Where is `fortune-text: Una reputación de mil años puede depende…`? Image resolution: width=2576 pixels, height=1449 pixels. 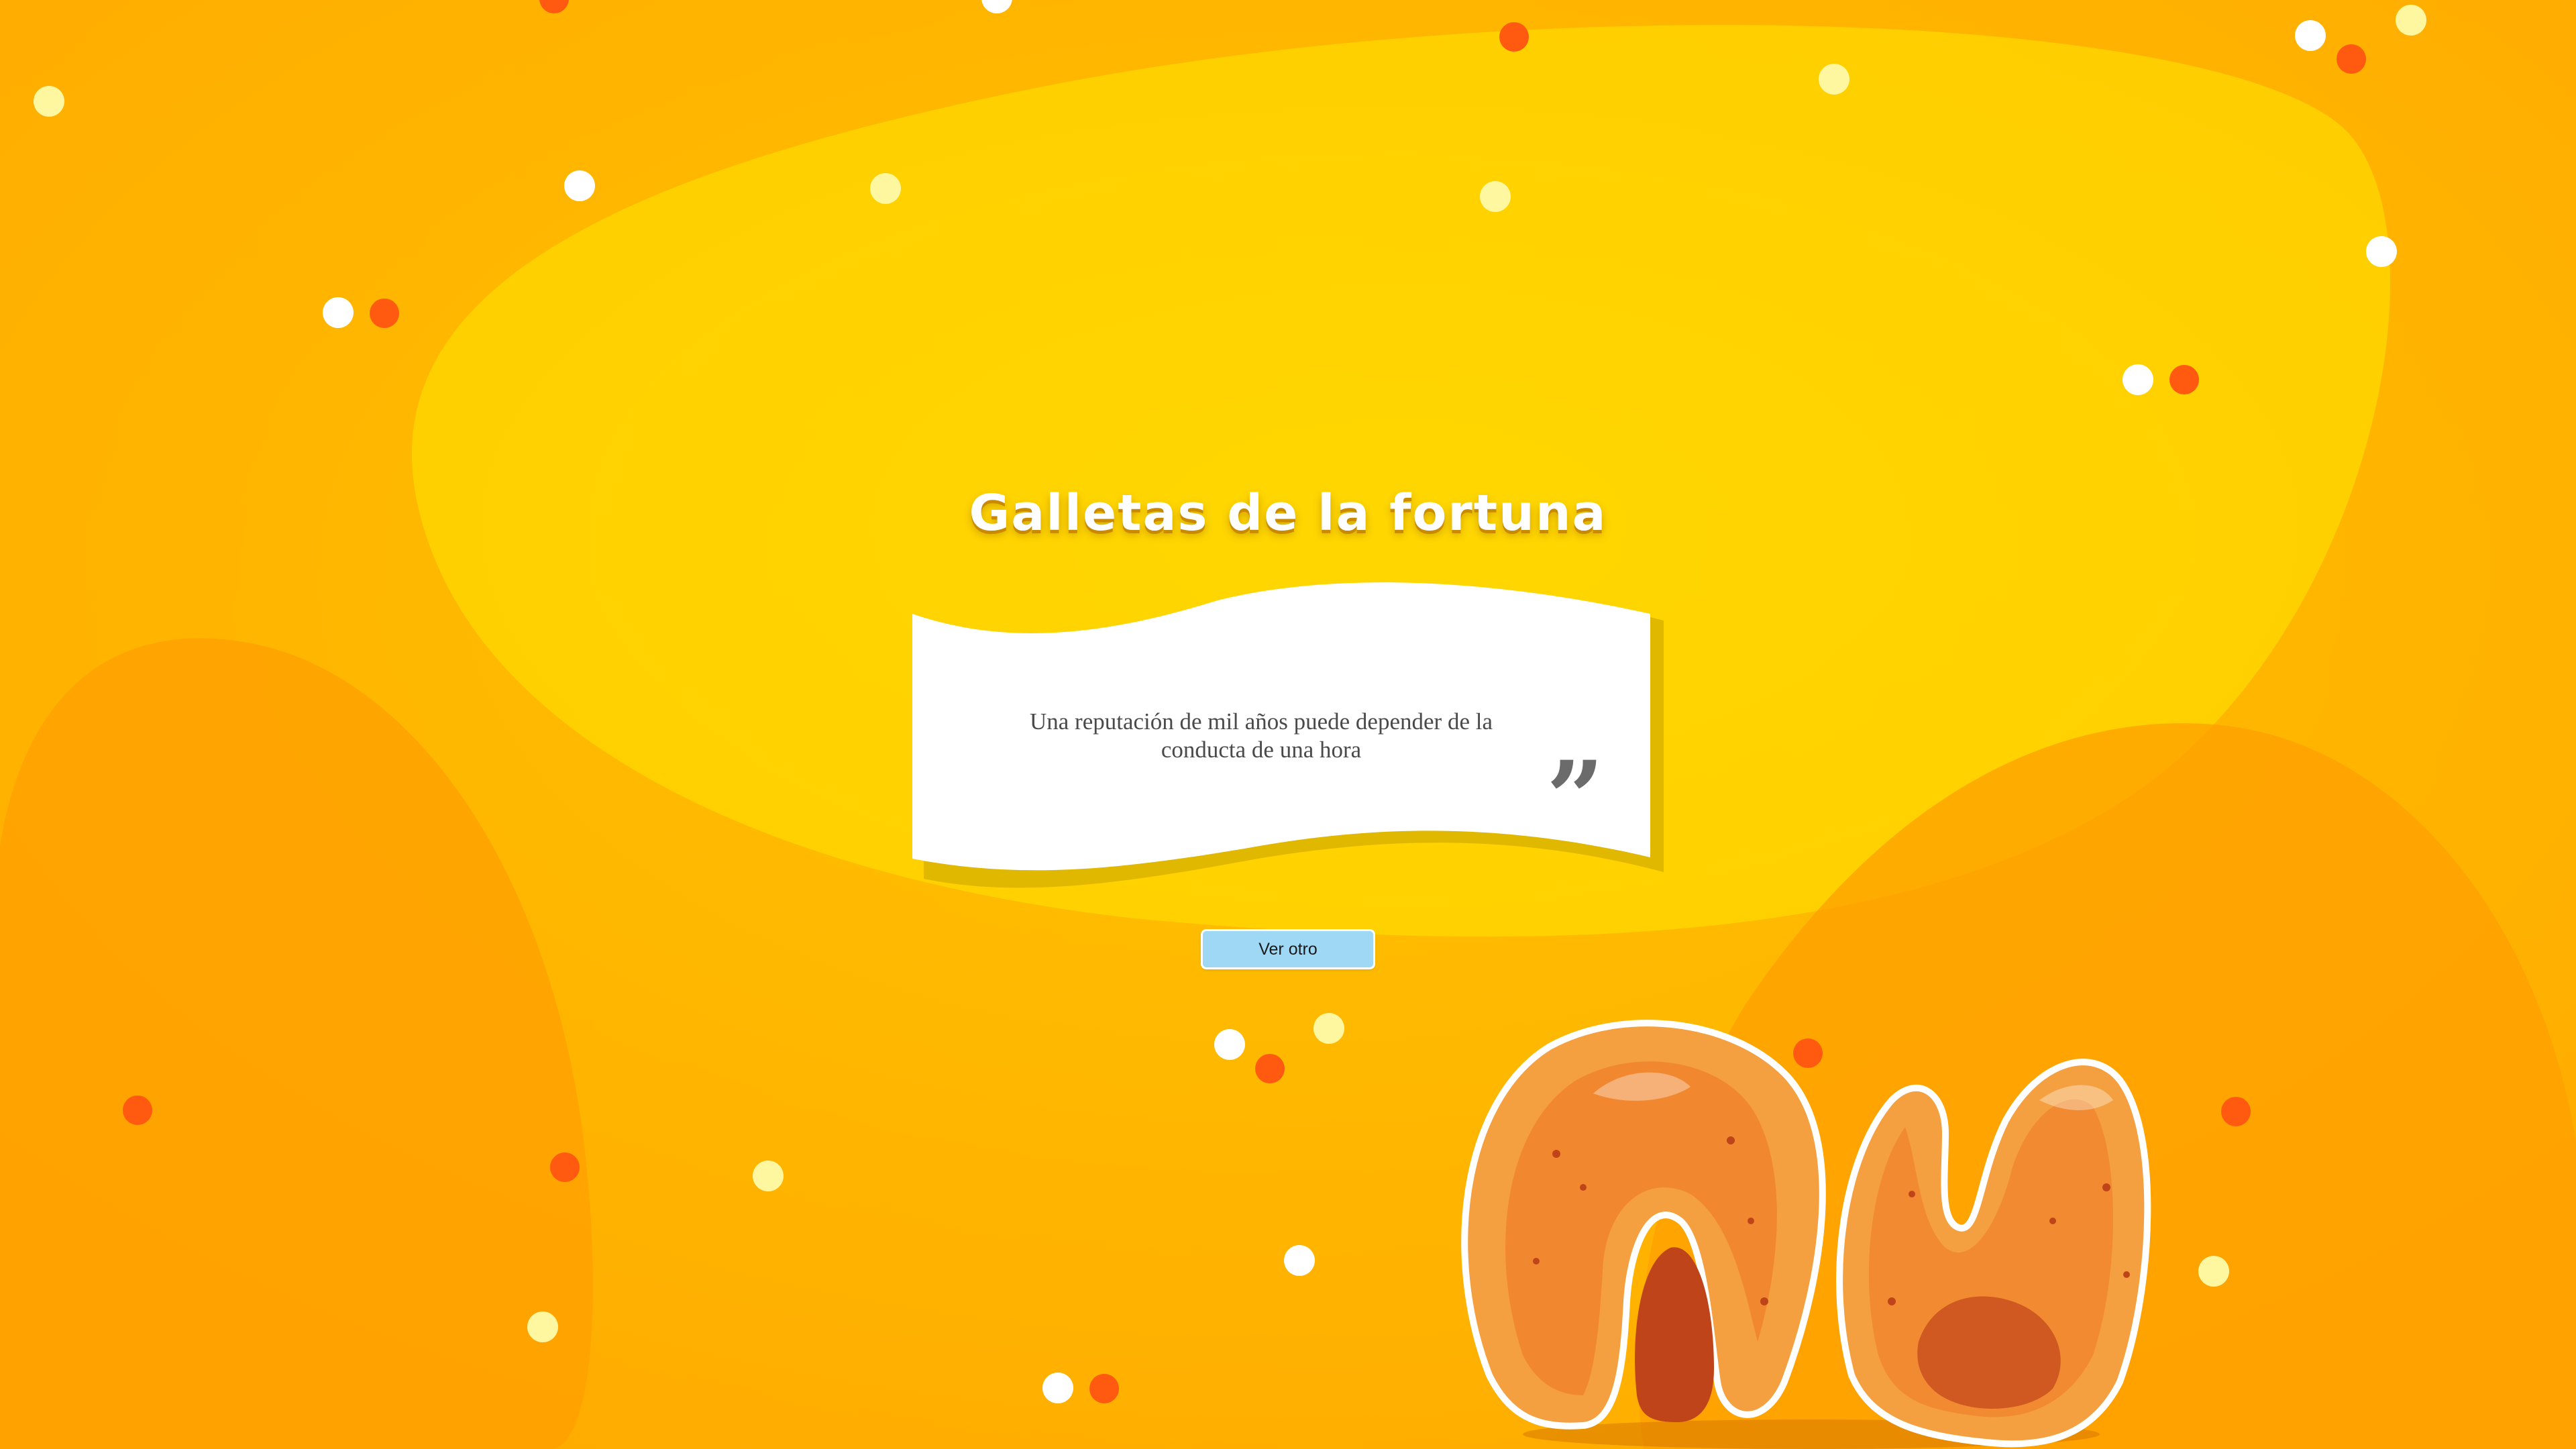
fortune-text: Una reputación de mil años puede depende… is located at coordinates (1261, 735).